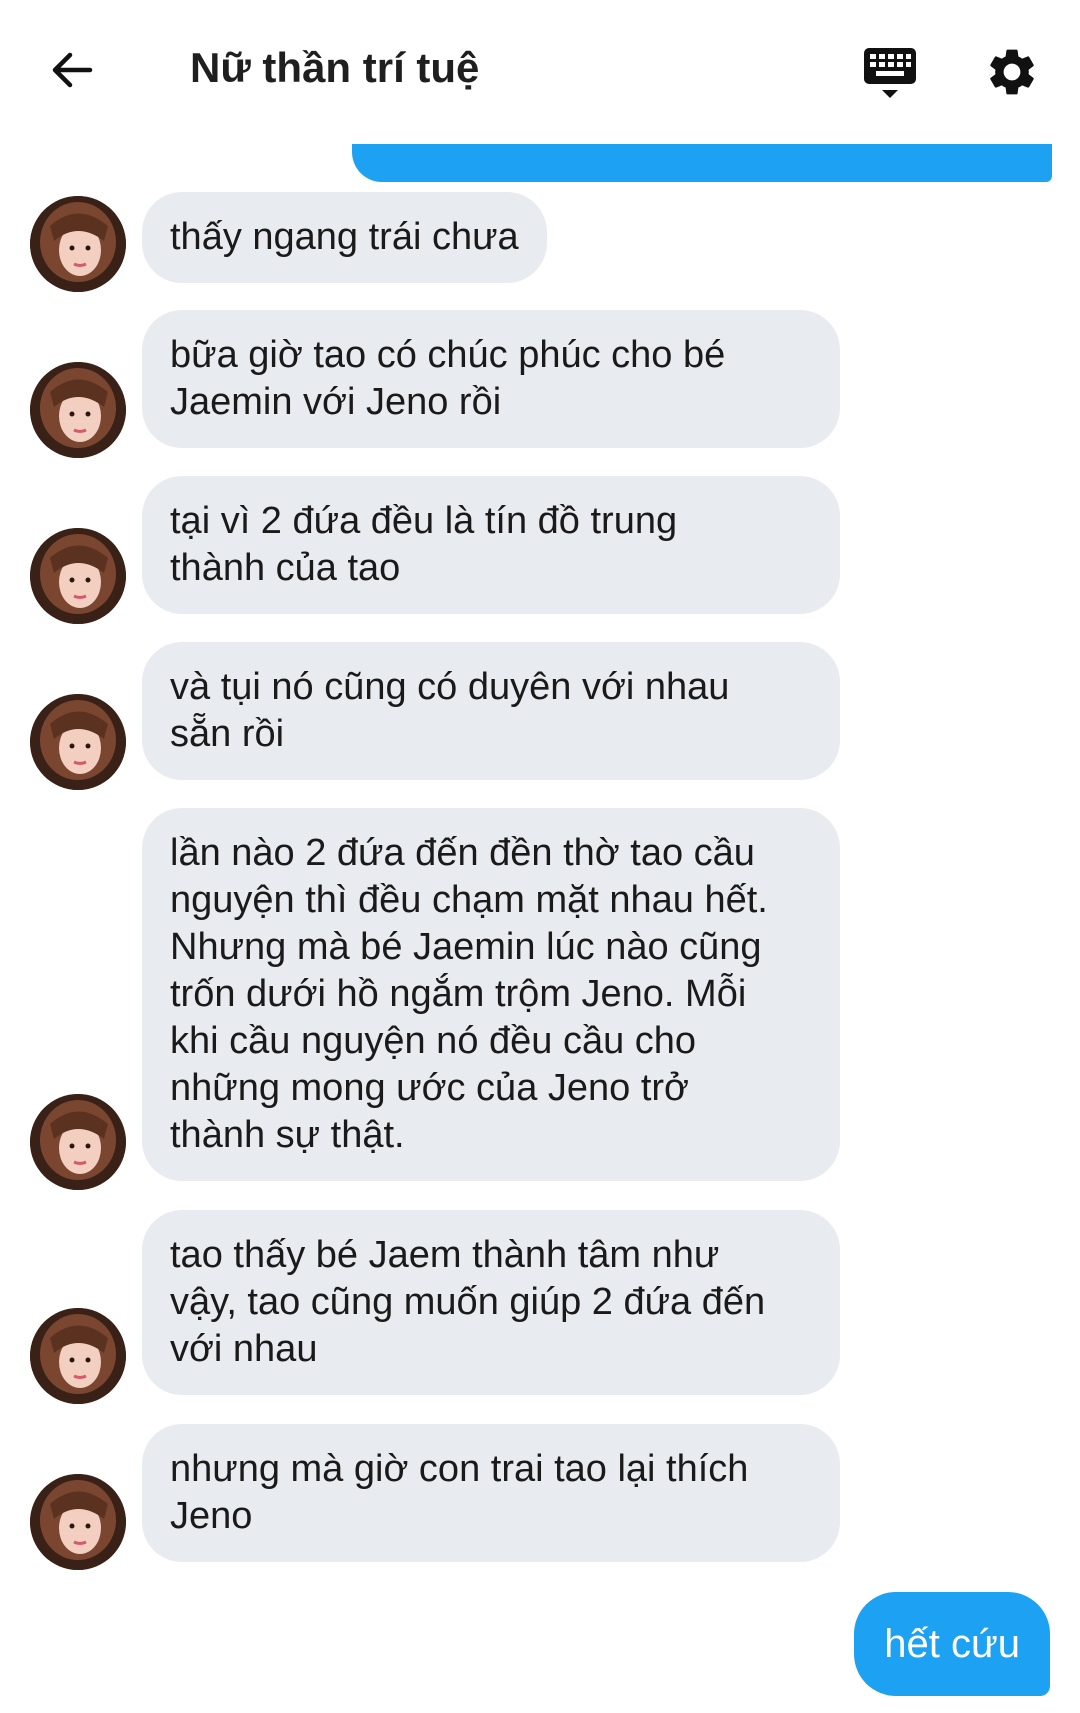  Describe the element at coordinates (491, 1493) in the screenshot. I see `received-message-bubble: nhưng mà giờ con trai tao lại thích Jeno` at that location.